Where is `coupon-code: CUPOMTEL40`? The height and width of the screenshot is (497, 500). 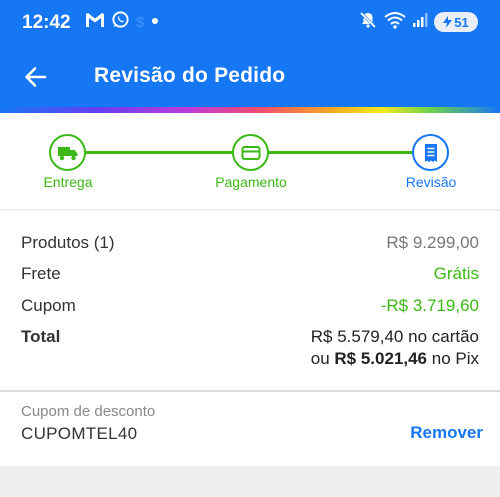 coupon-code: CUPOMTEL40 is located at coordinates (79, 433).